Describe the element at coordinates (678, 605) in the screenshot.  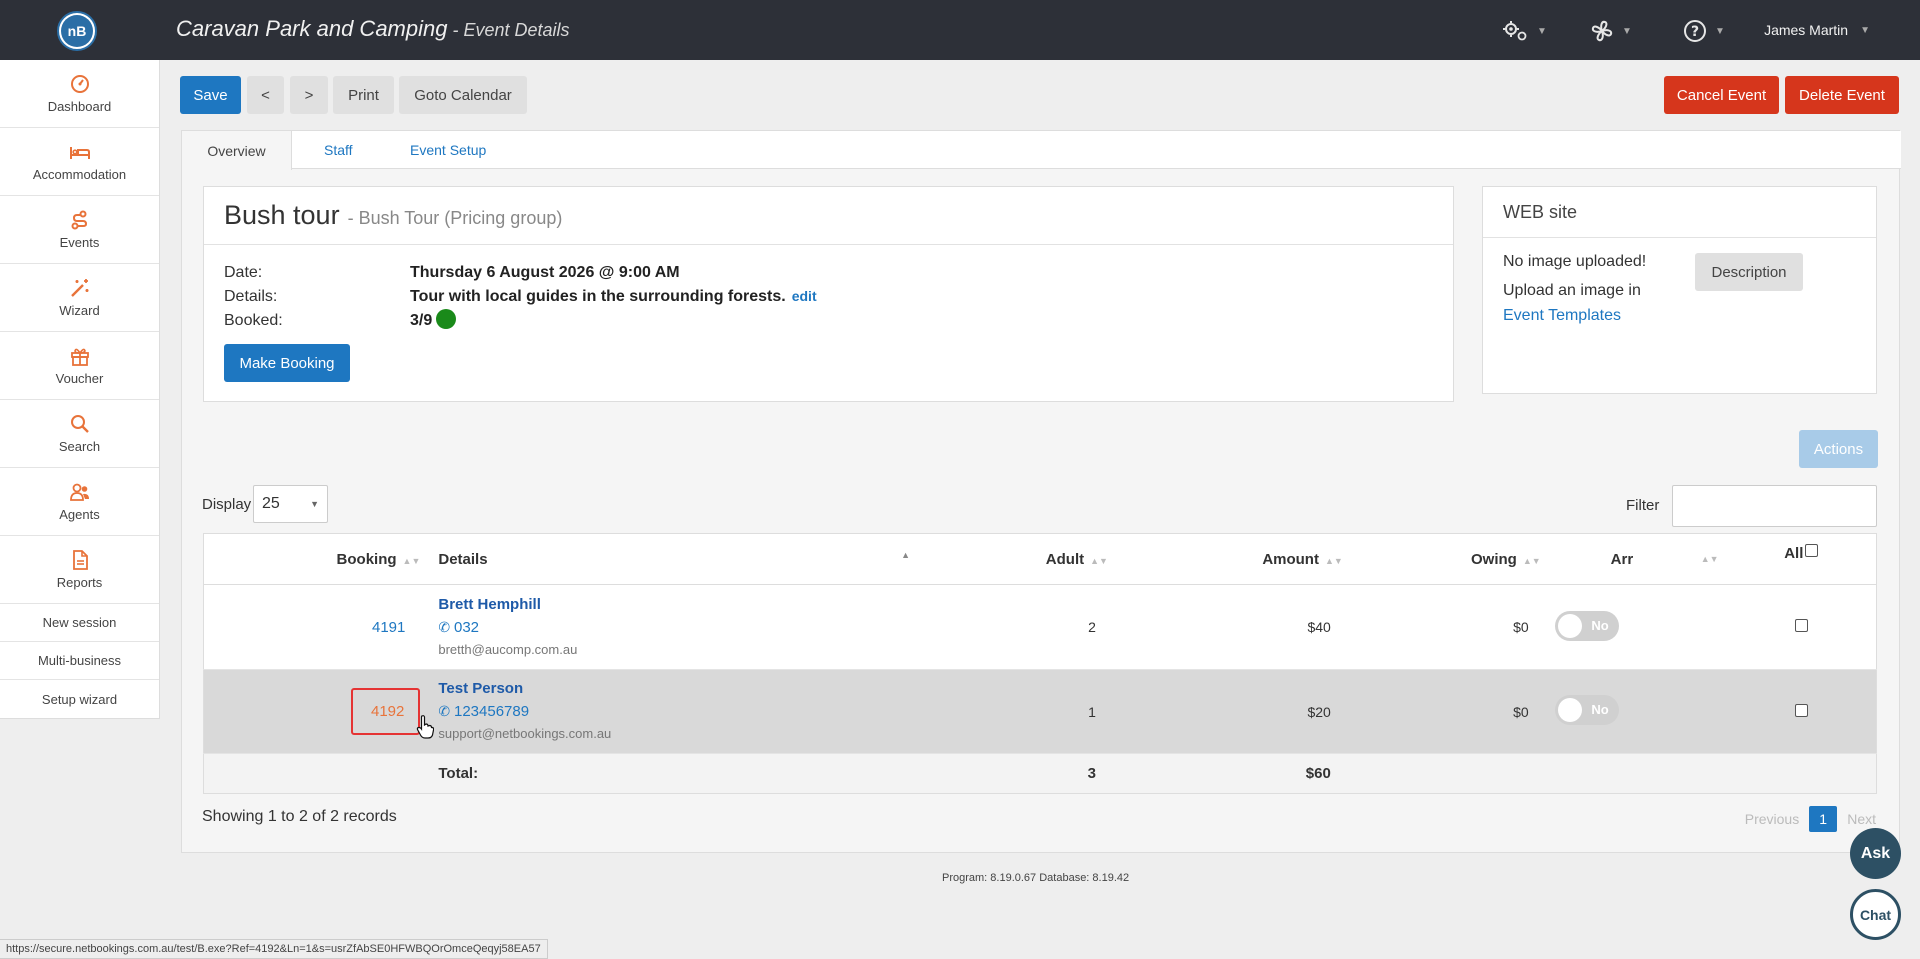
I see `customer-name-link: Brett Hemphill` at that location.